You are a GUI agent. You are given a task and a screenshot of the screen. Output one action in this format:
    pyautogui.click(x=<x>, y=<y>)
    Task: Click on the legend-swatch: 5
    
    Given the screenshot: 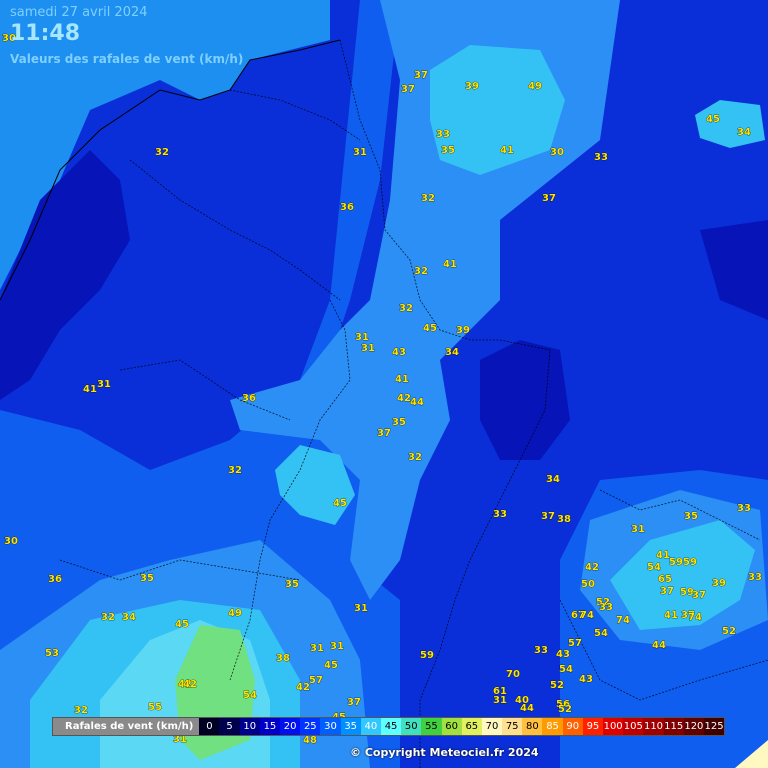 What is the action you would take?
    pyautogui.click(x=229, y=726)
    